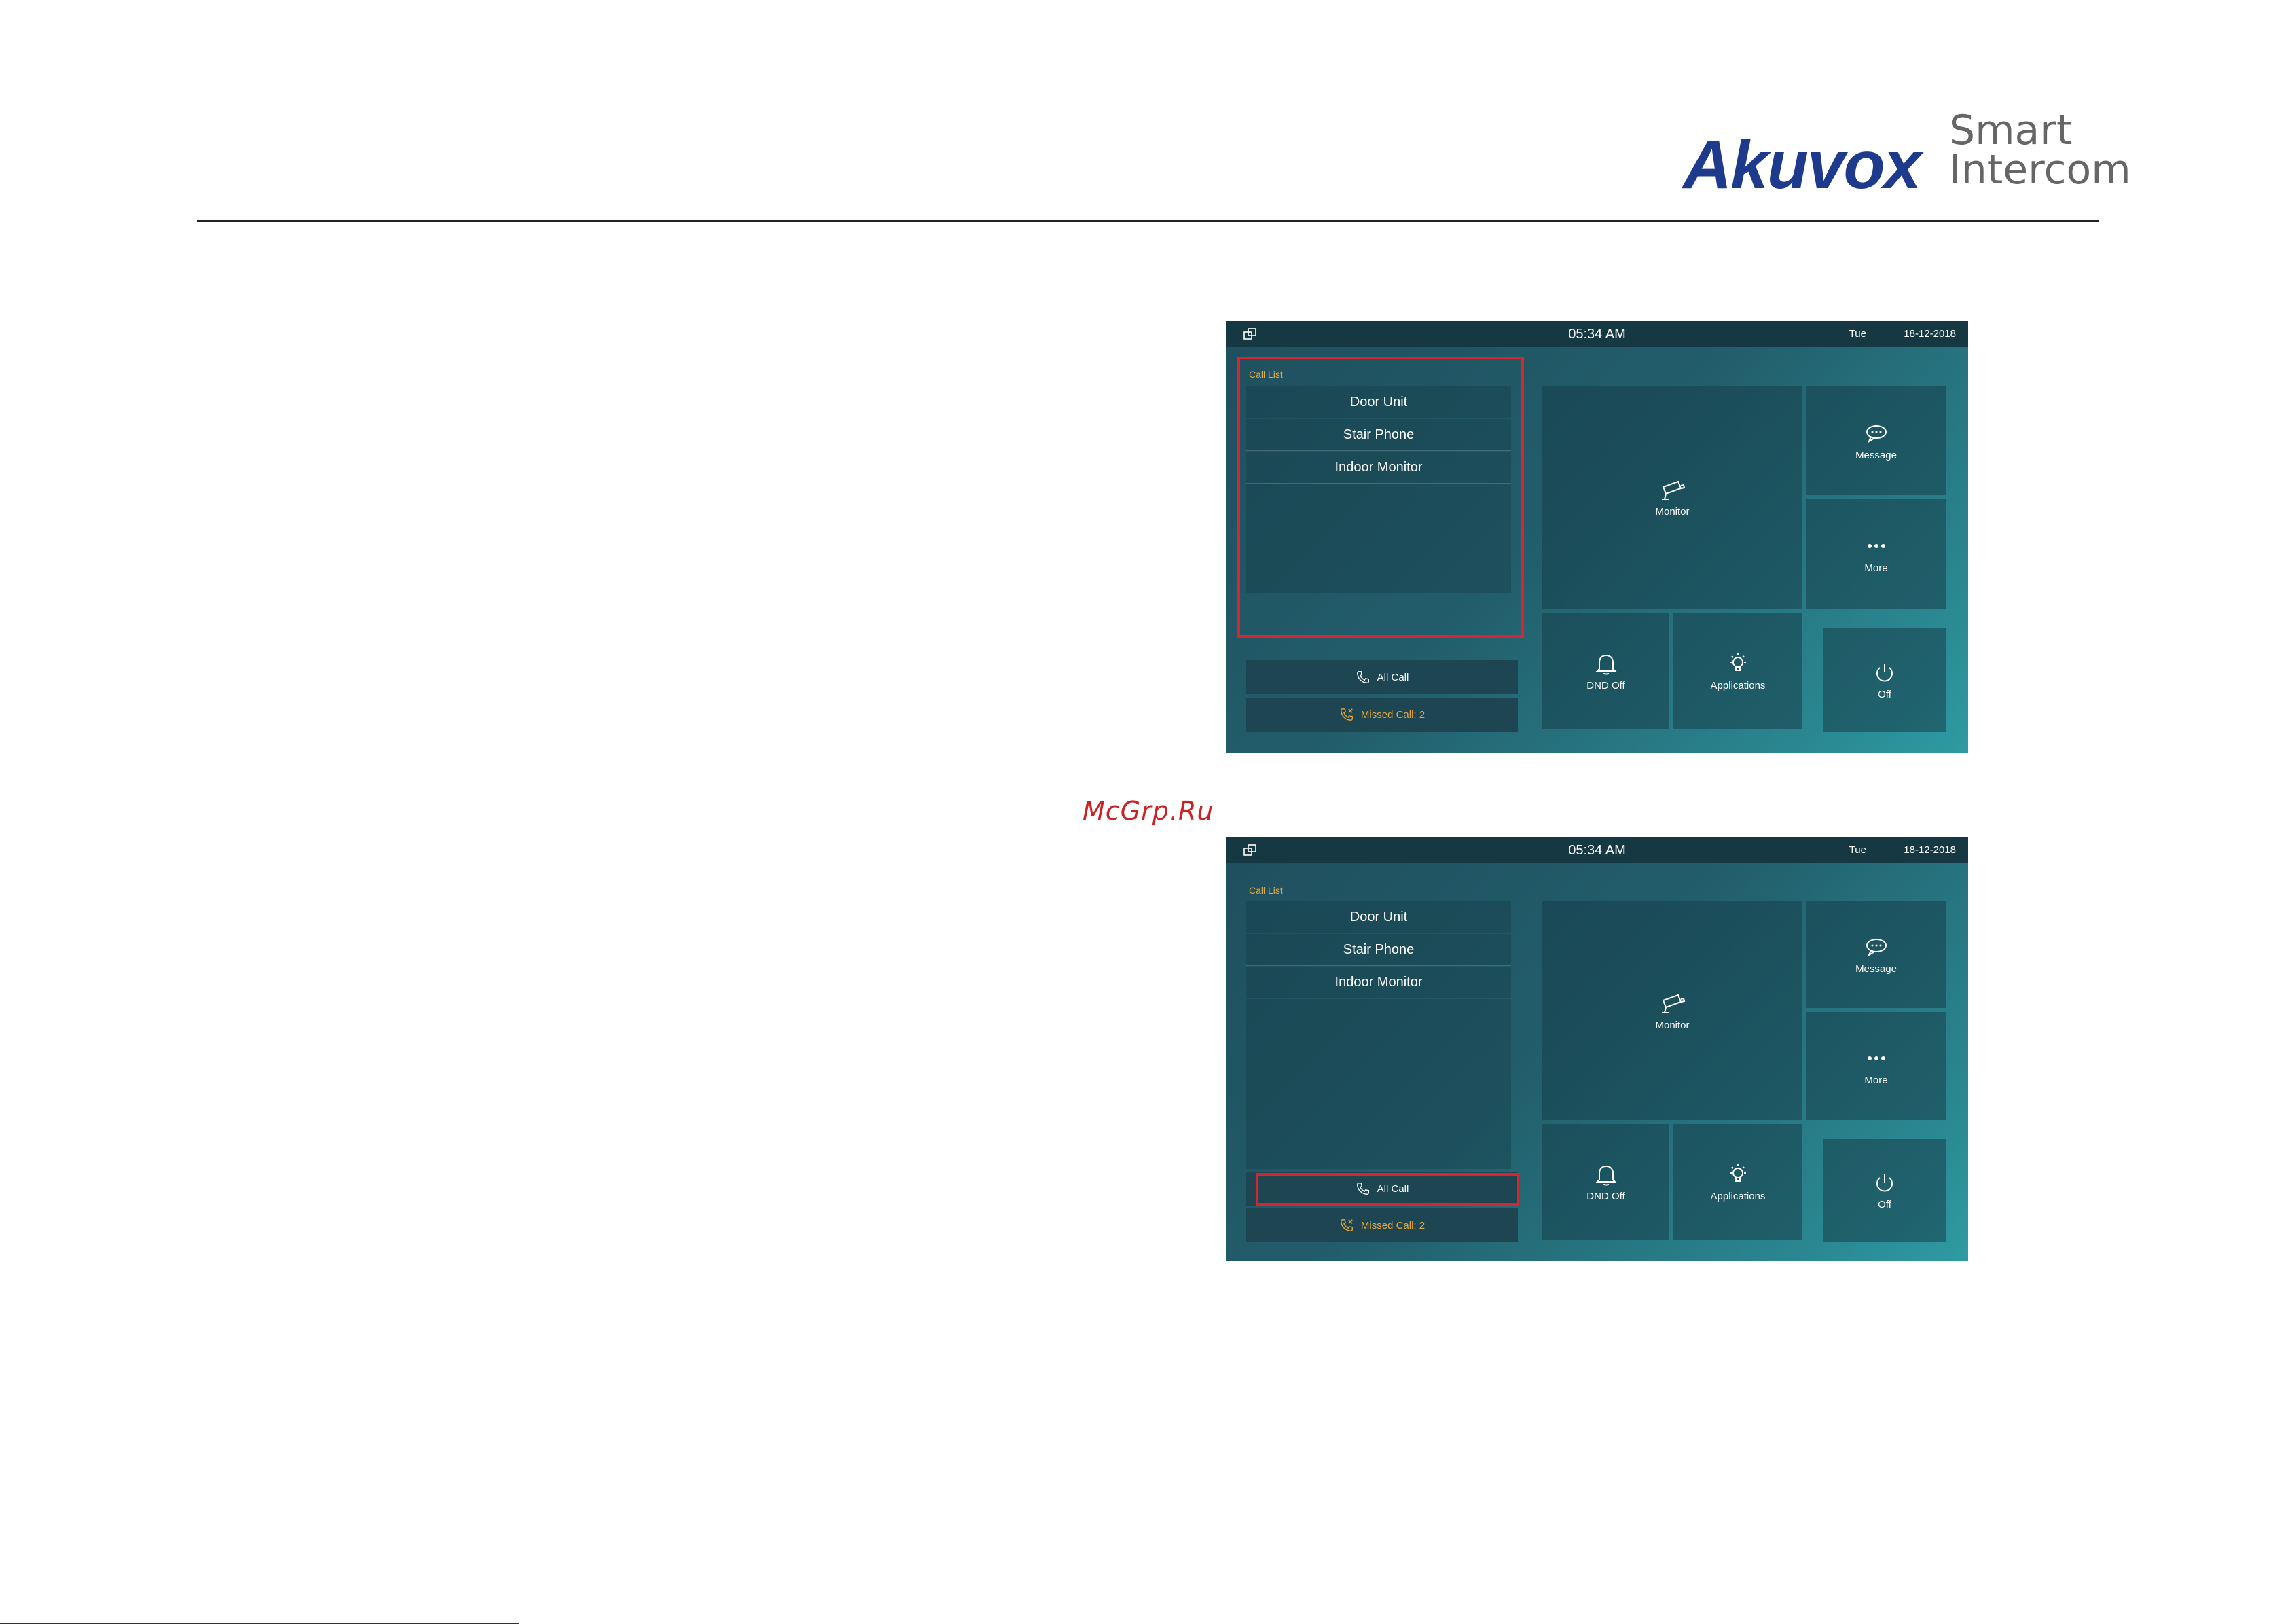 The width and height of the screenshot is (2288, 1624). I want to click on call-list-highlight-box, so click(1380, 497).